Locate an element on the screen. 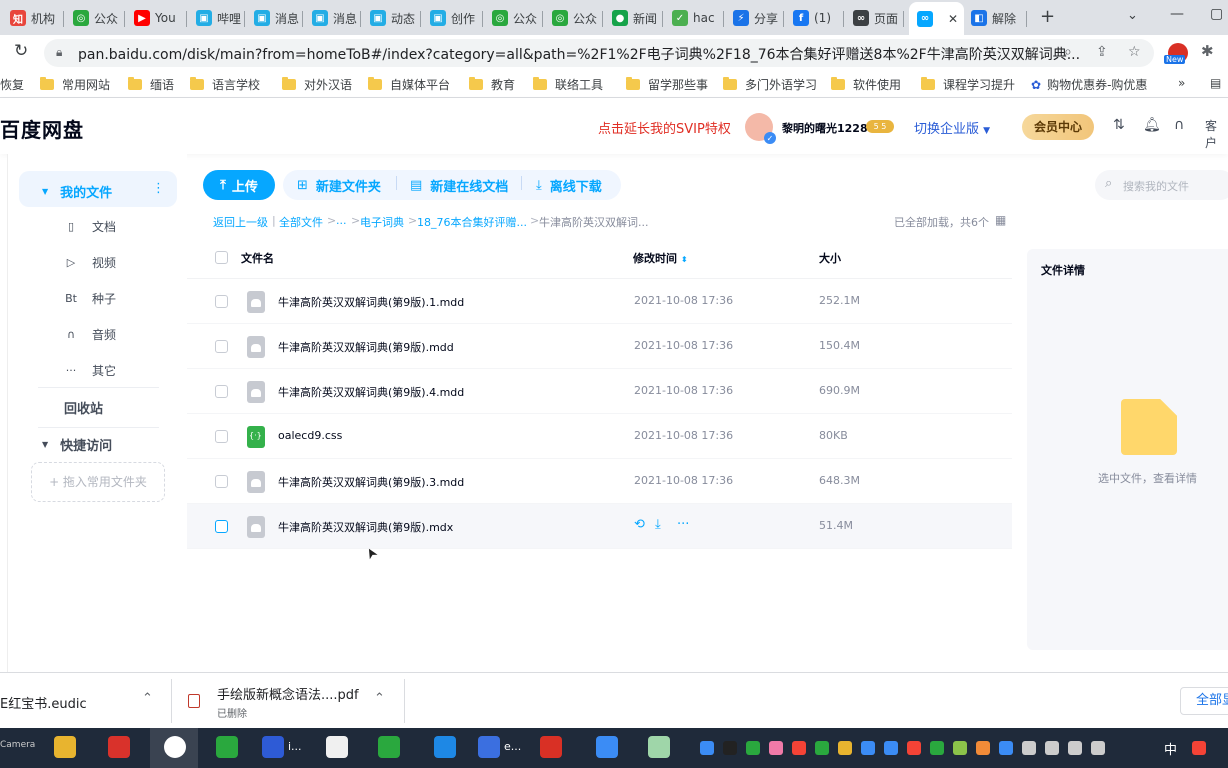 Image resolution: width=1228 pixels, height=768 pixels. more-icon: ··· is located at coordinates (683, 524).